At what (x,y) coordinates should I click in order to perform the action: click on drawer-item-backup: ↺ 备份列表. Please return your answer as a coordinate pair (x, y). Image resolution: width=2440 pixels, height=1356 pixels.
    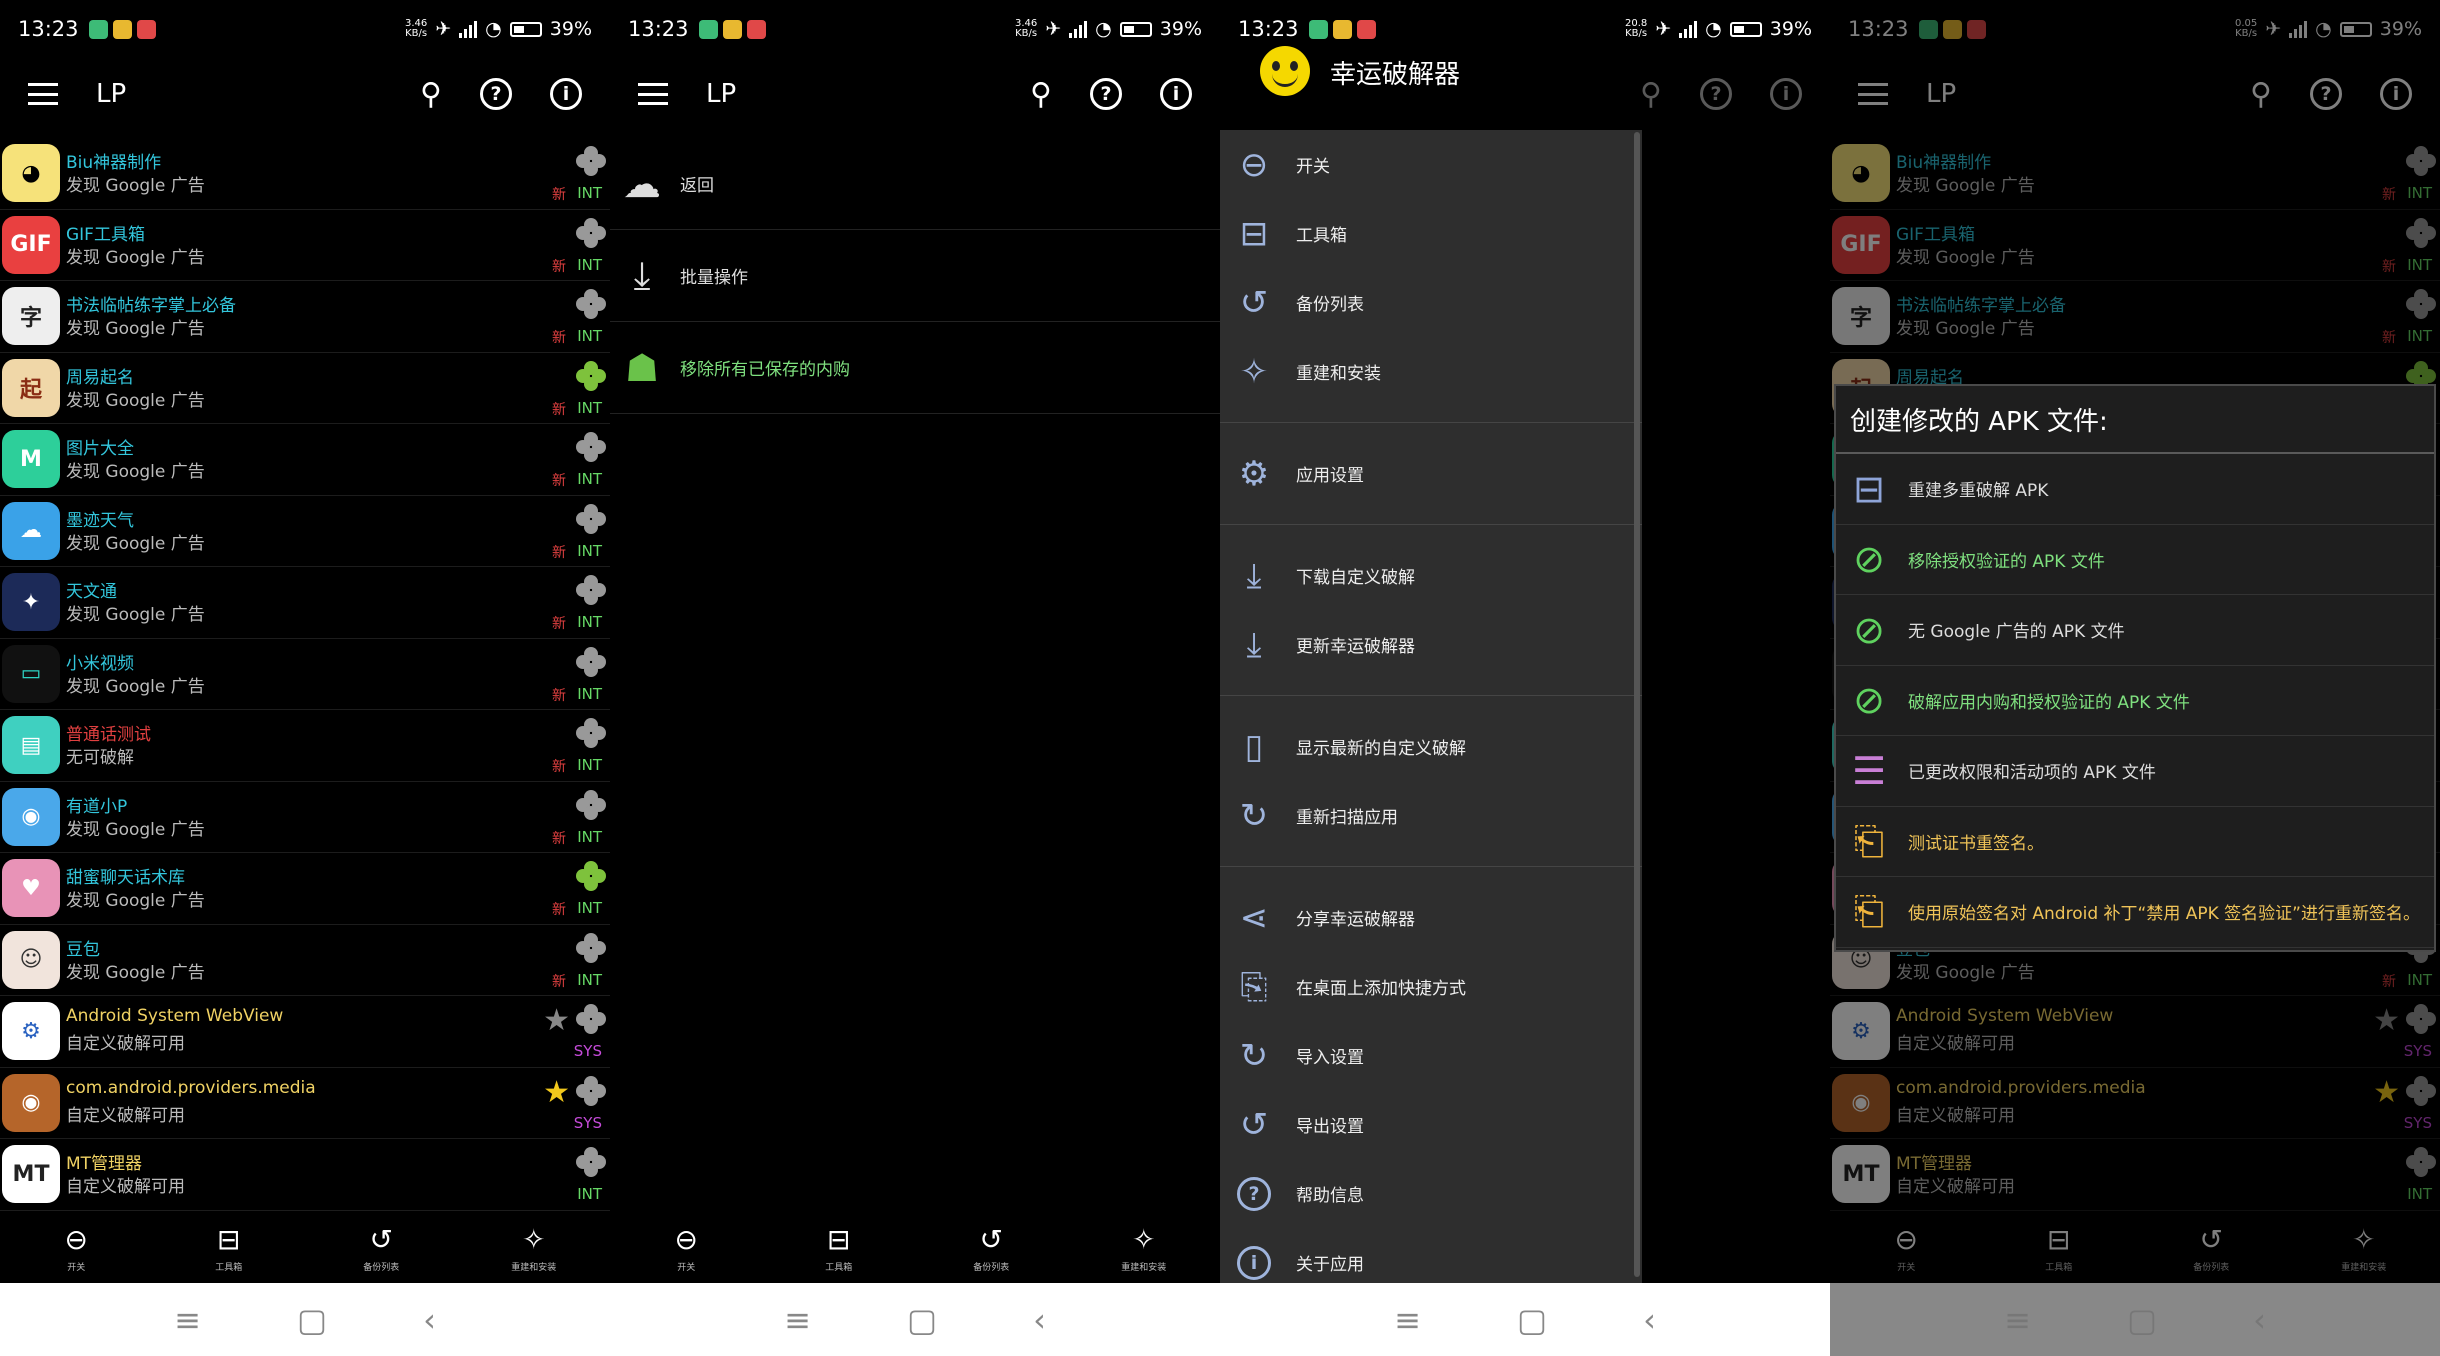
    Looking at the image, I should click on (1431, 302).